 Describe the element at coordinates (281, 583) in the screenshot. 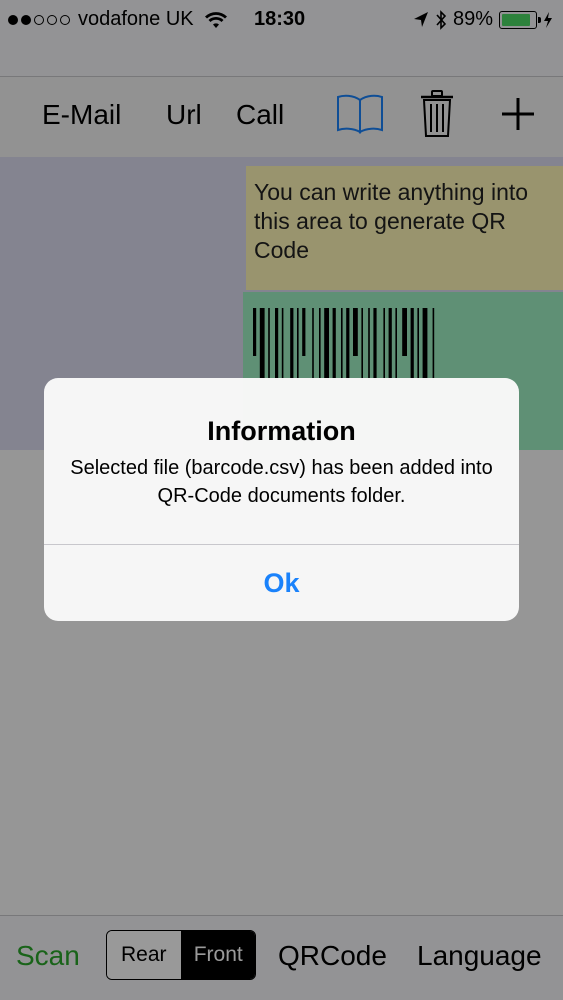

I see `alert-ok-button: Ok` at that location.